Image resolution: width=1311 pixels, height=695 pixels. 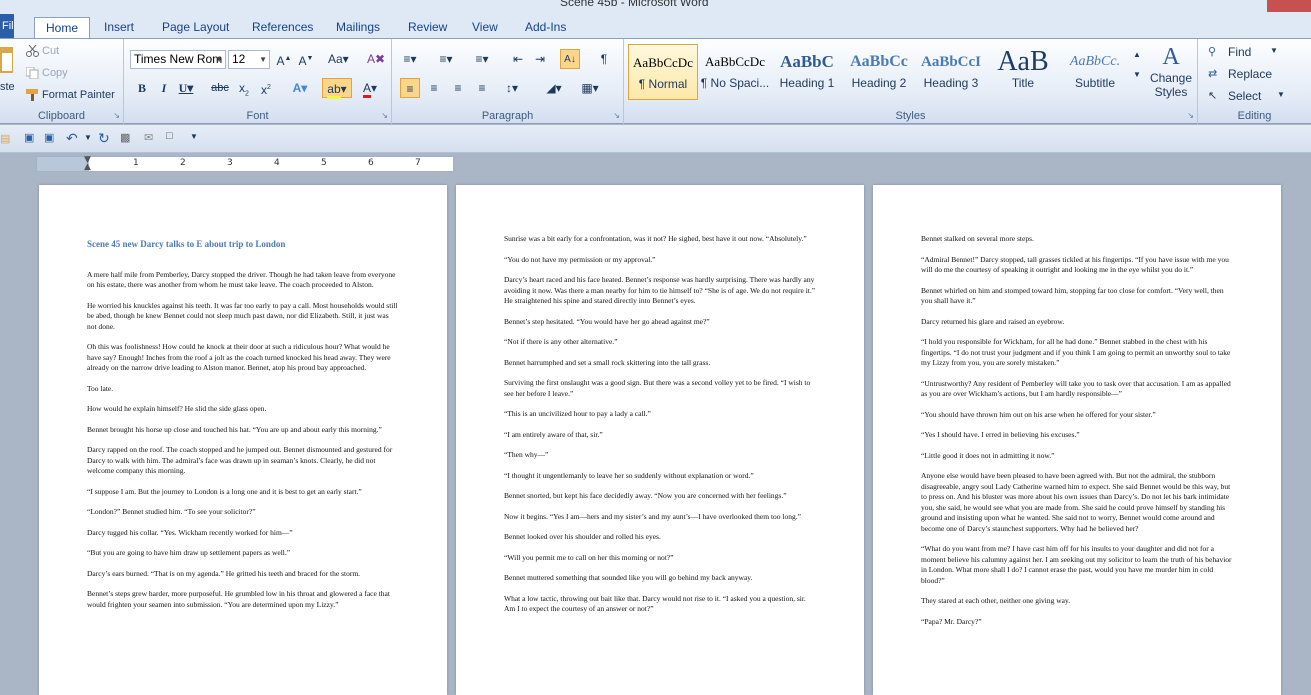 I want to click on font-name-dropdown: Times New Rom ▼, so click(x=178, y=59).